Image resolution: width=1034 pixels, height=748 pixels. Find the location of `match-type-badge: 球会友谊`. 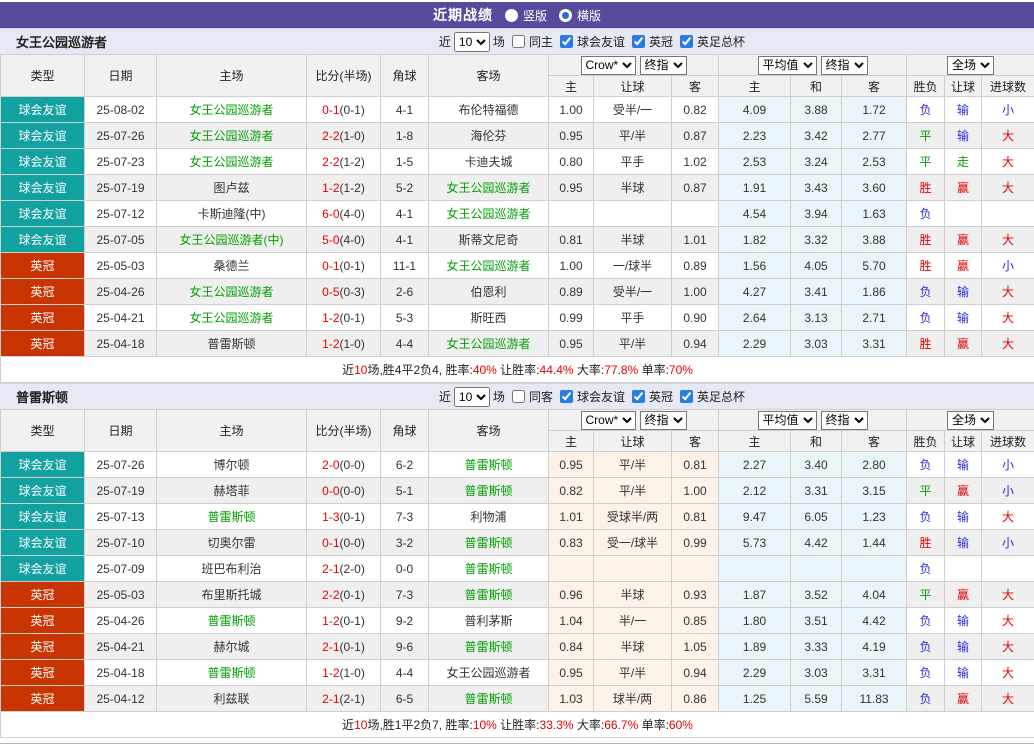

match-type-badge: 球会友谊 is located at coordinates (43, 162).